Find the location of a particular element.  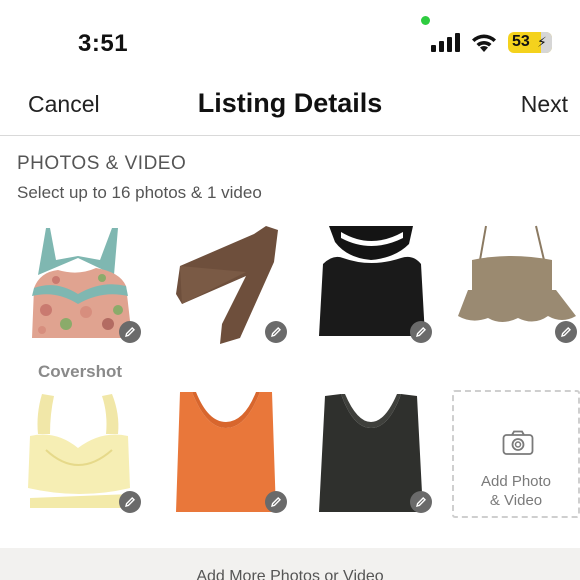

navigation-bar: Cancel Listing Details Next is located at coordinates (290, 103).